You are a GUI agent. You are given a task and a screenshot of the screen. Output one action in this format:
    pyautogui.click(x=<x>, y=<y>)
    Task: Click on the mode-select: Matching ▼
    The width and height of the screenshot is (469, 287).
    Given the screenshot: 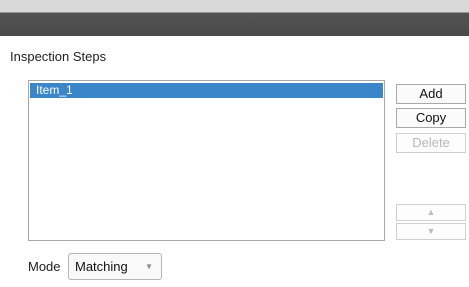 What is the action you would take?
    pyautogui.click(x=115, y=266)
    